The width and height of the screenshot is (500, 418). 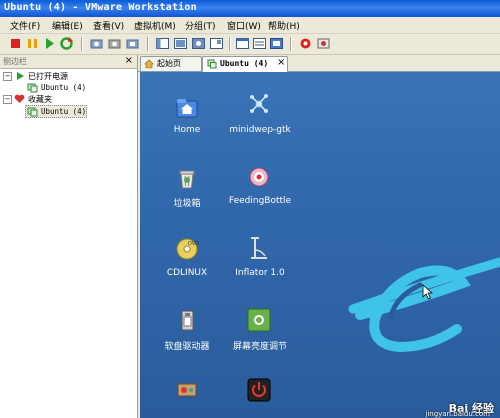 What do you see at coordinates (259, 347) in the screenshot?
I see `desktop-icon-label: 屏幕亮度调节` at bounding box center [259, 347].